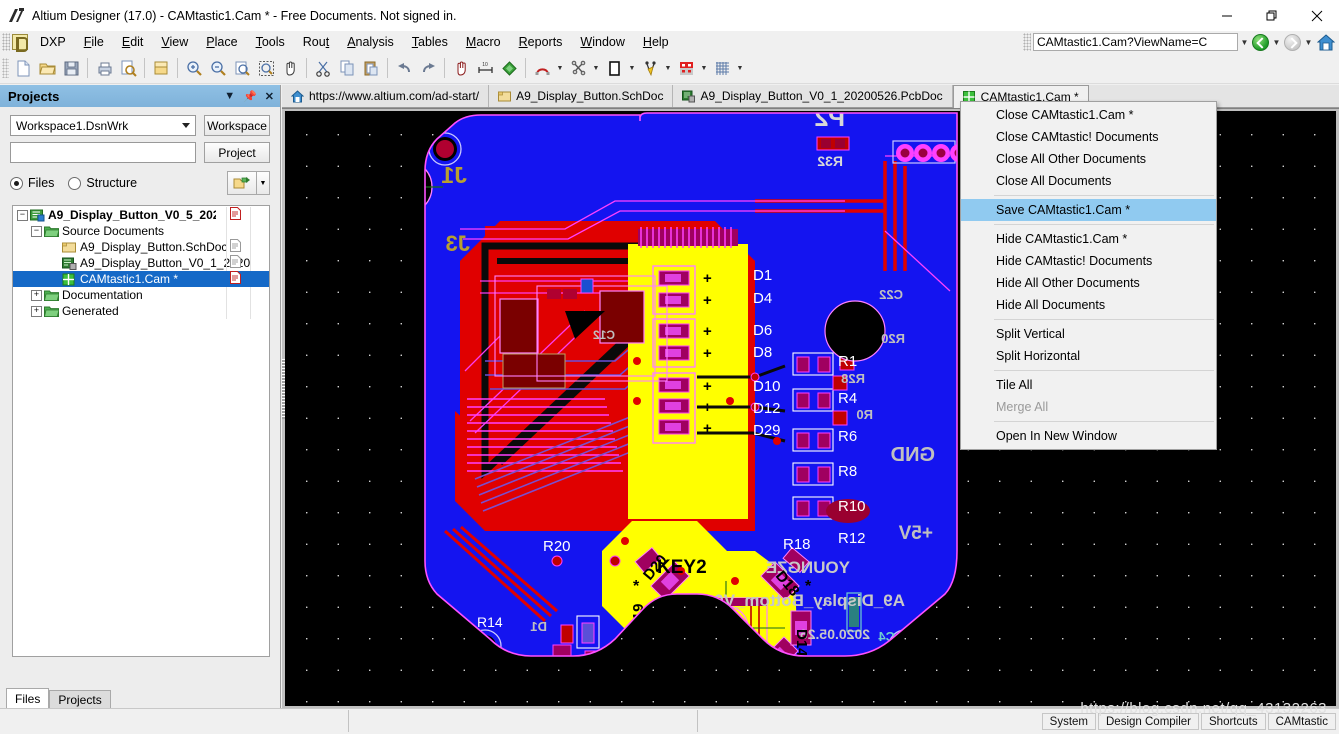 The width and height of the screenshot is (1339, 734). Describe the element at coordinates (1088, 356) in the screenshot. I see `menu-split-horizontal: Split Horizontal` at that location.